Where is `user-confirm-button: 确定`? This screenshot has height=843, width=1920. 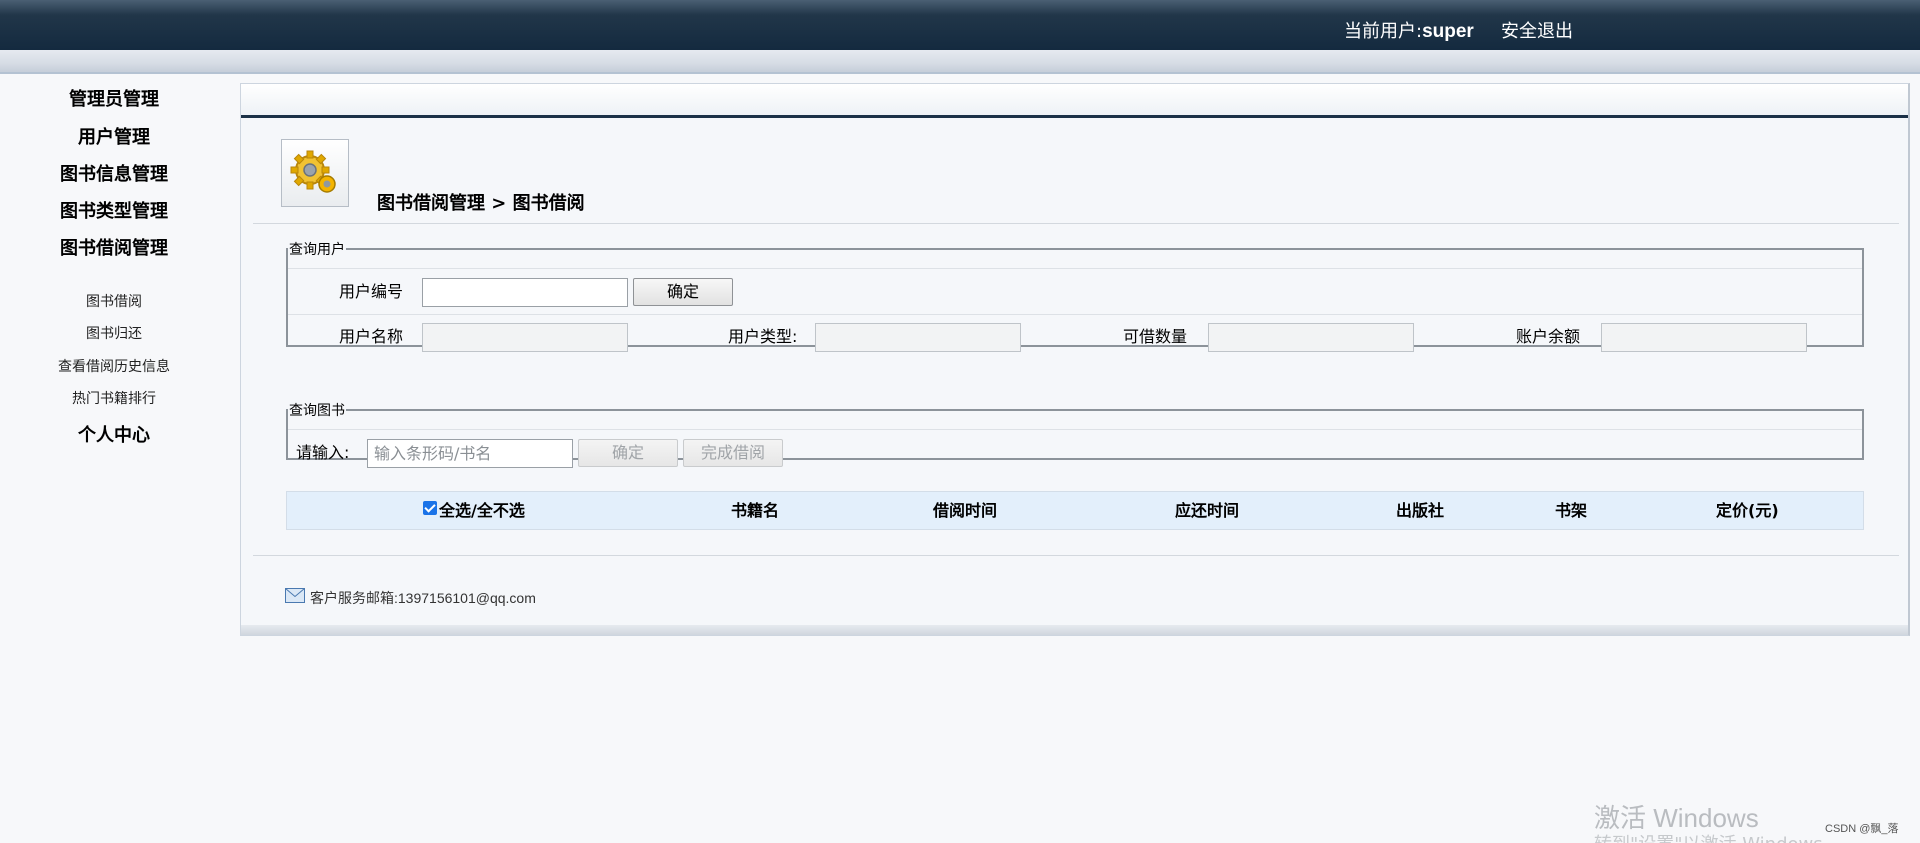 user-confirm-button: 确定 is located at coordinates (683, 292).